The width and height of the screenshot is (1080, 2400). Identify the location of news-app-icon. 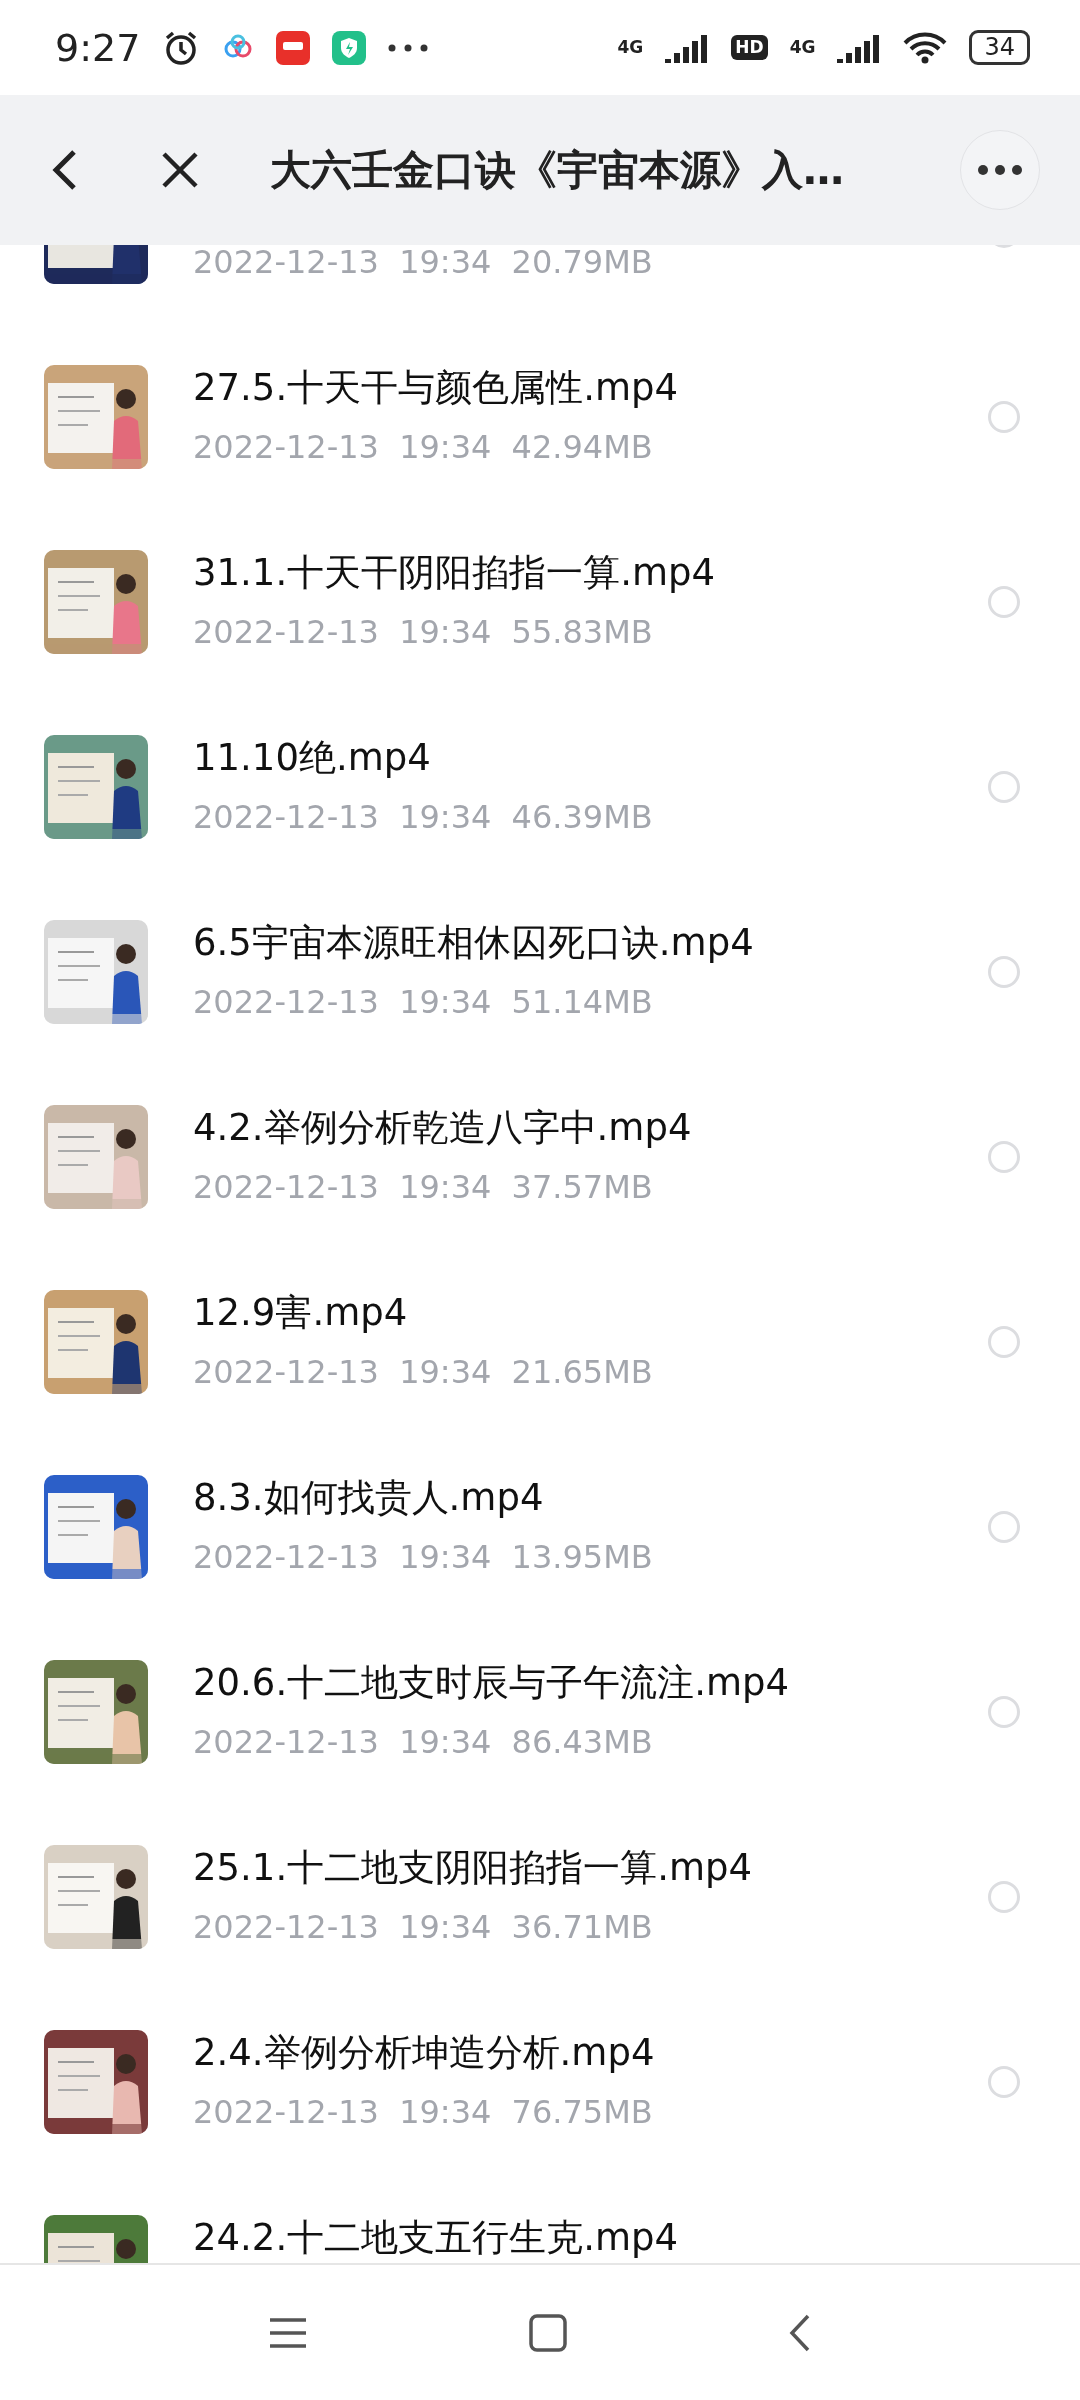
(293, 47).